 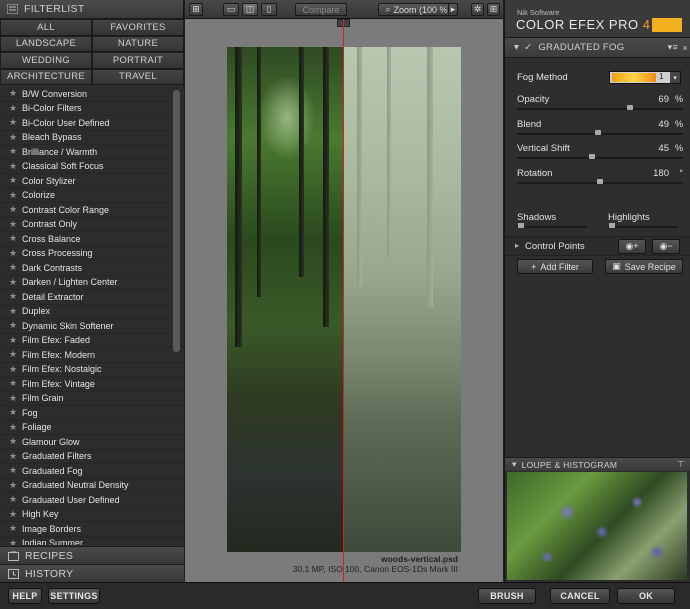 What do you see at coordinates (92, 413) in the screenshot?
I see `filter-list-item: ★ Fog` at bounding box center [92, 413].